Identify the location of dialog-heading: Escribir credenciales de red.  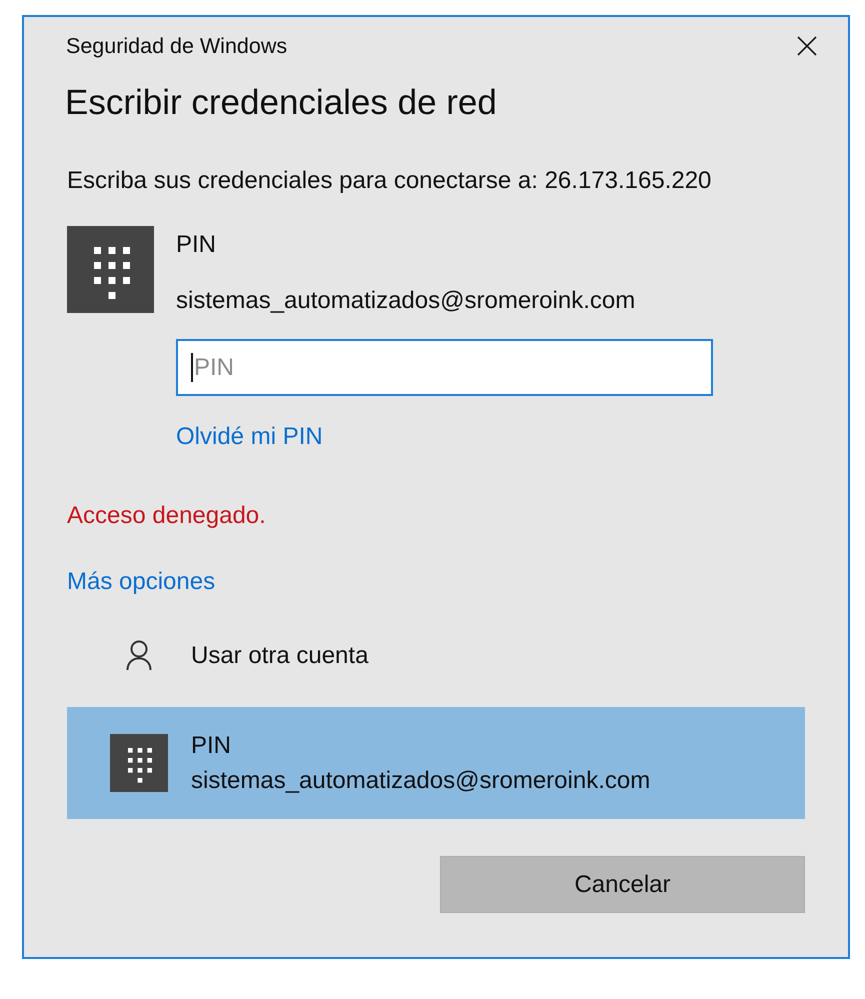
(281, 103).